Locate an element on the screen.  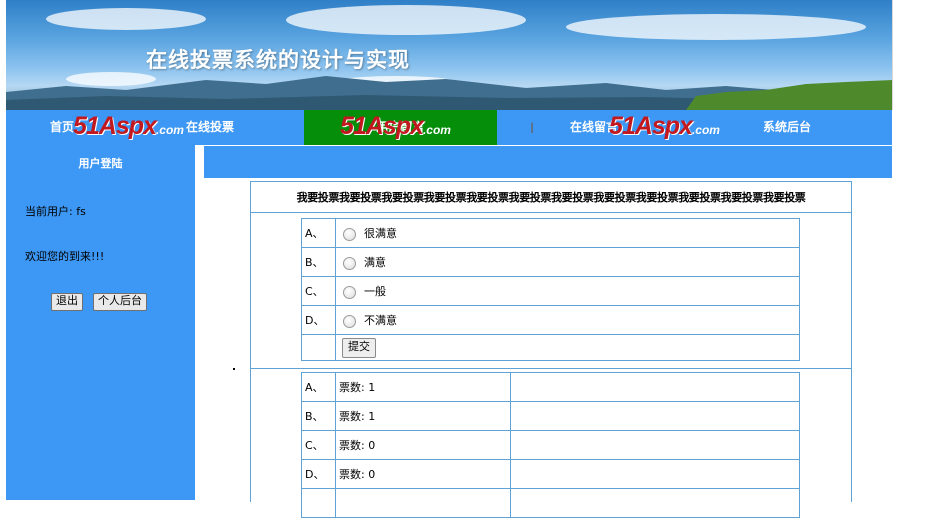
nav-item-home: 首页 is located at coordinates (62, 127).